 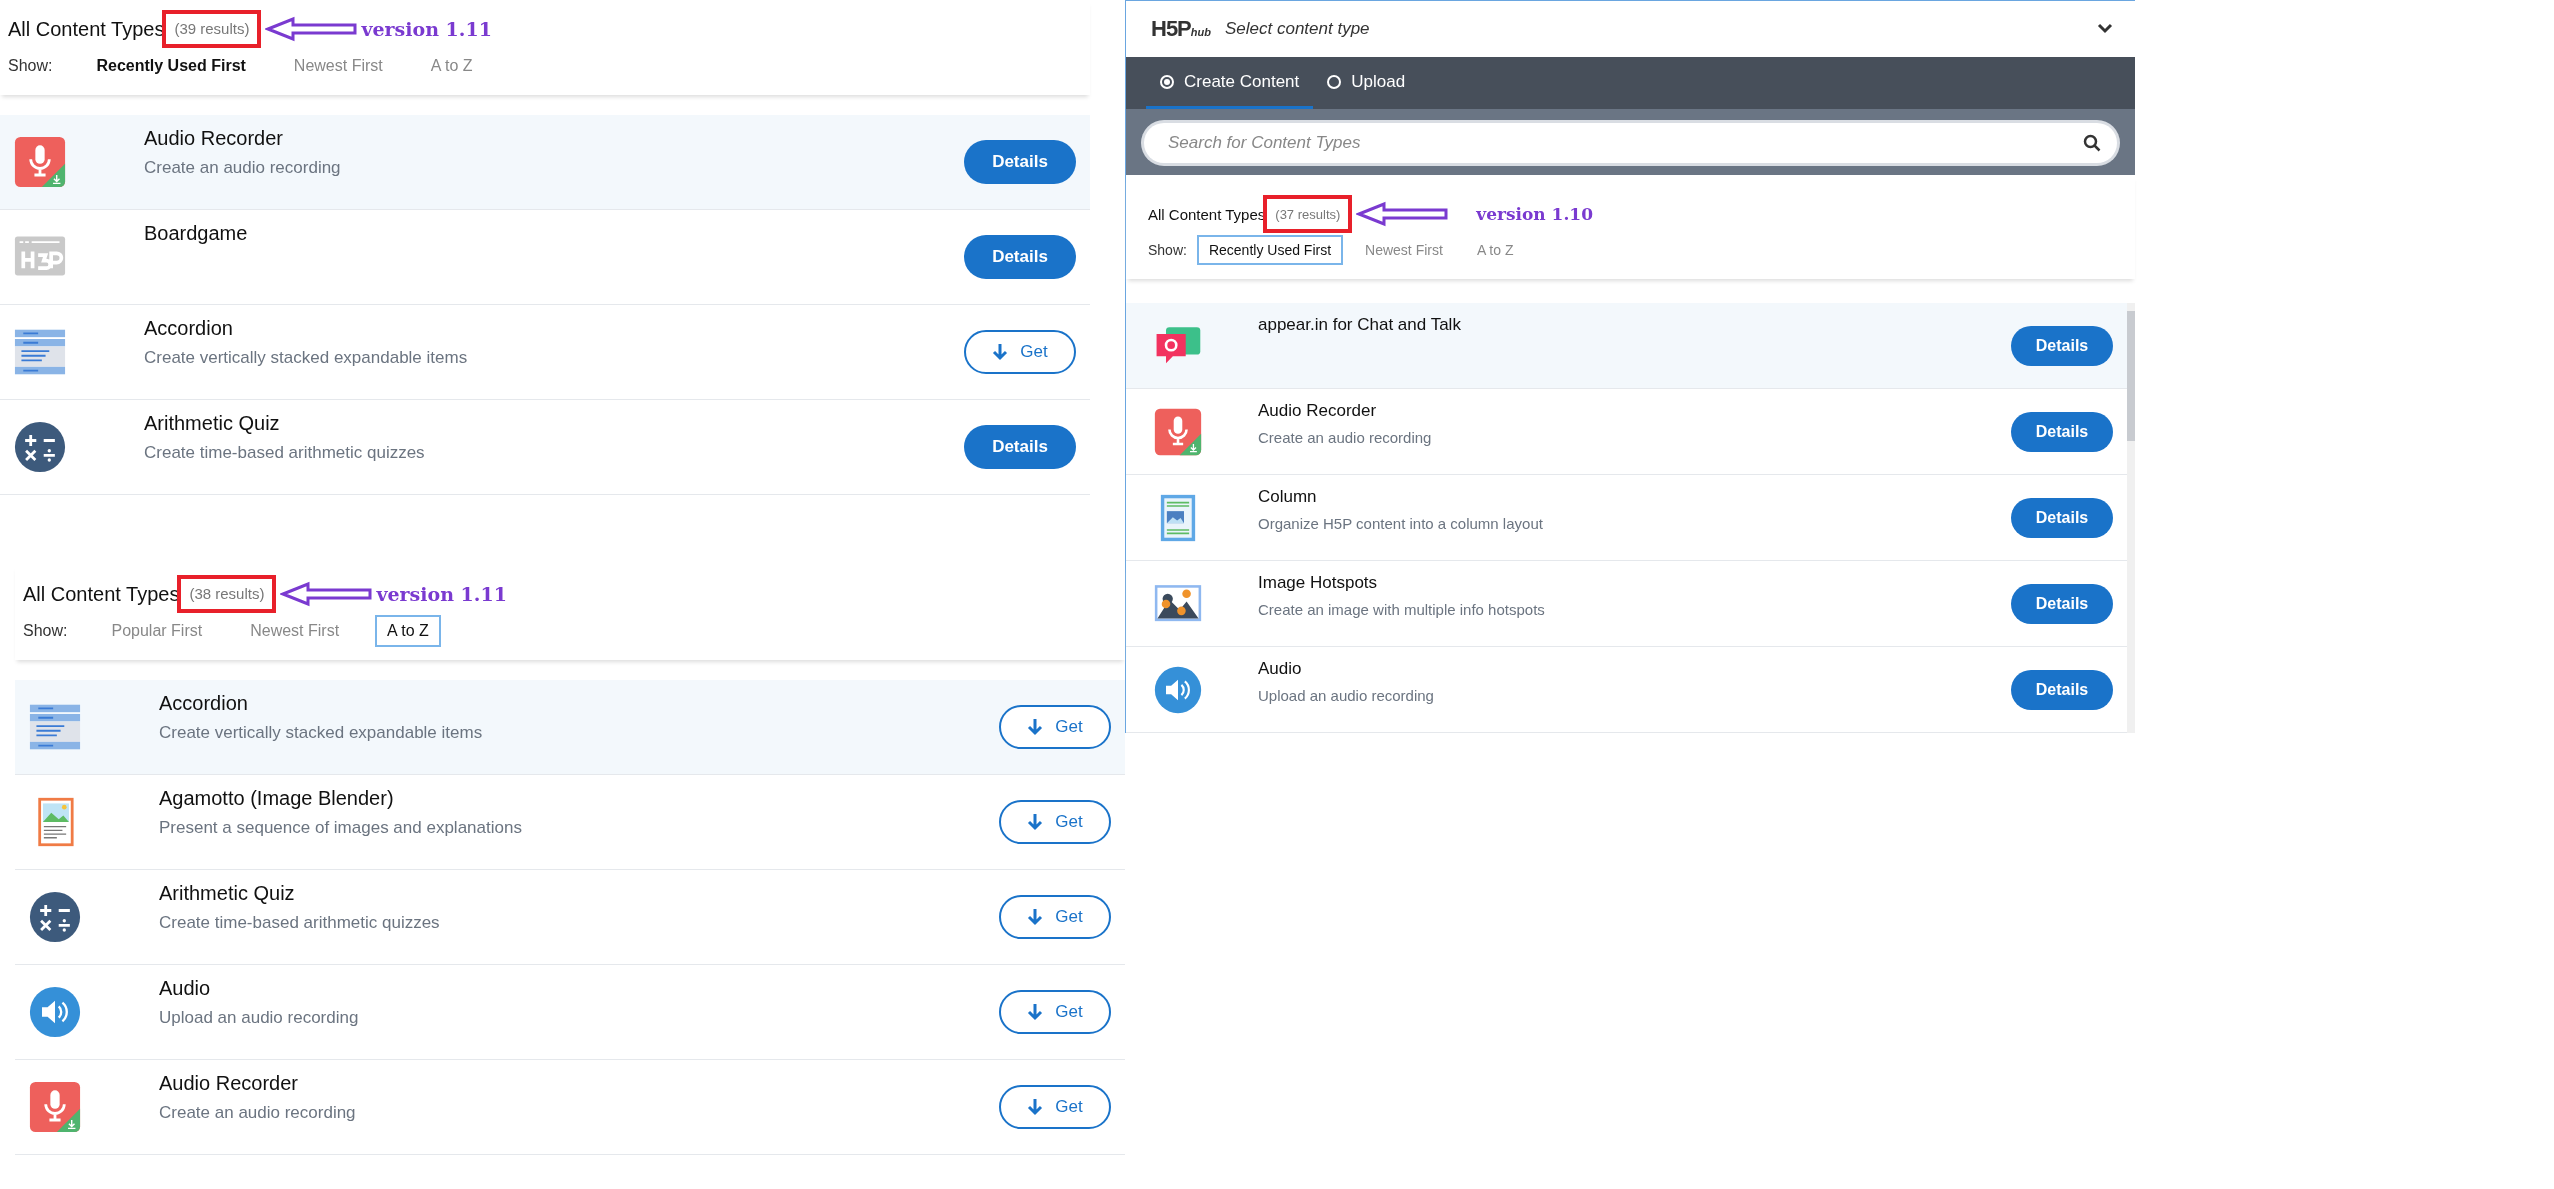 I want to click on scrollbar, so click(x=2131, y=518).